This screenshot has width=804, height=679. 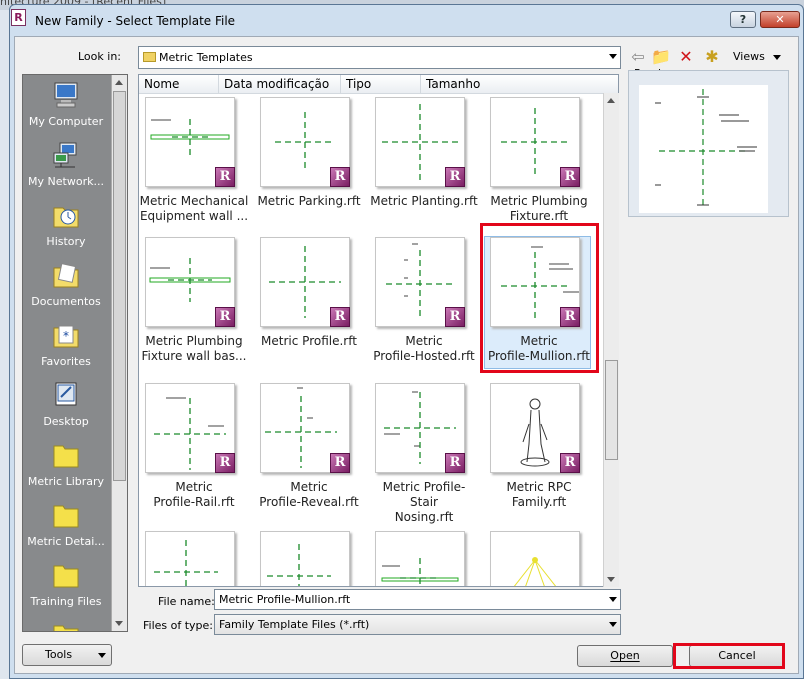 I want to click on place-desktop: Desktop, so click(x=66, y=405).